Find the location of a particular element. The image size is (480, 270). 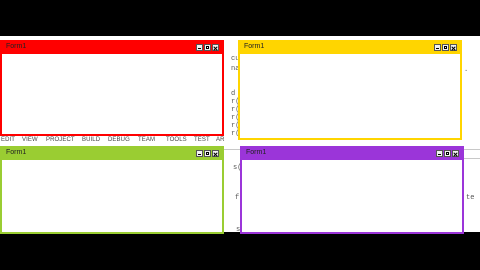

menu-view: VIEW is located at coordinates (30, 140).